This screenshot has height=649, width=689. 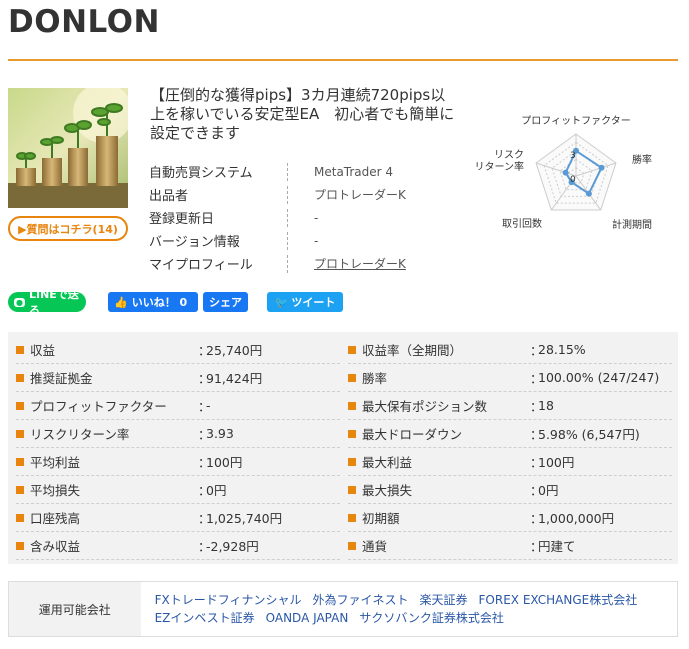 I want to click on stat-value: 91,424円, so click(x=234, y=378).